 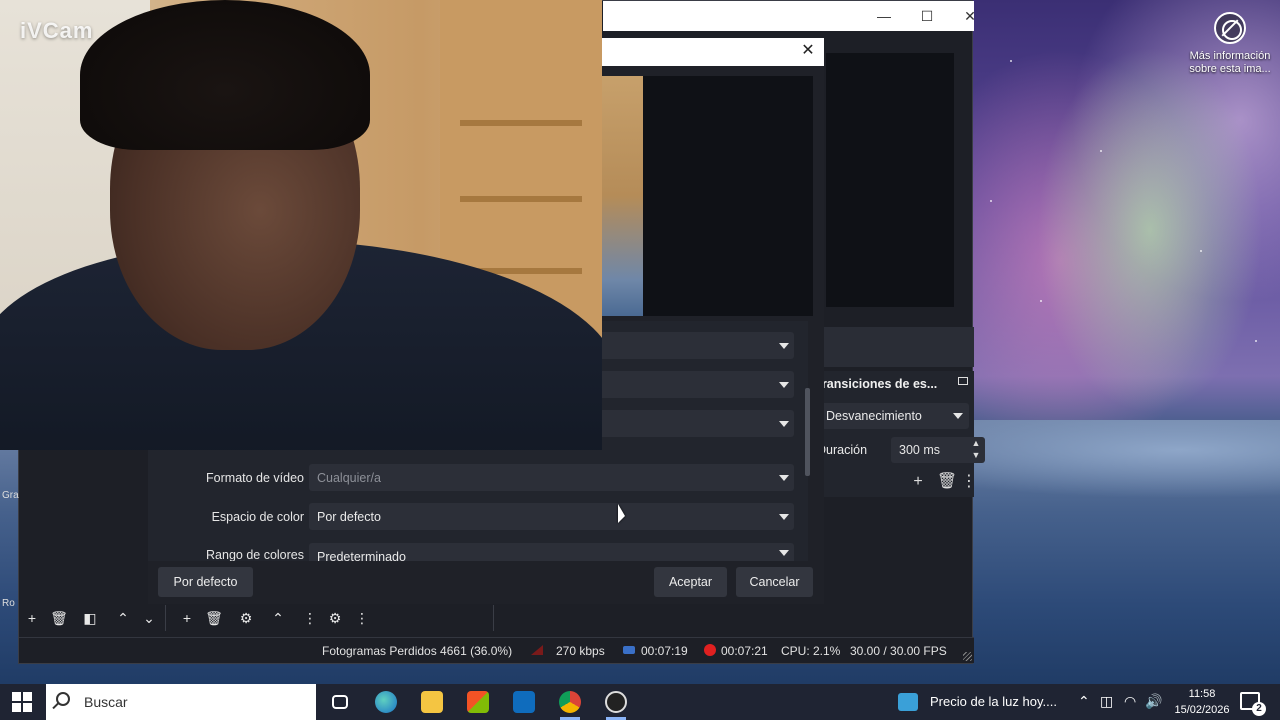 What do you see at coordinates (123, 618) in the screenshot?
I see `move-scene-up-button: ⌃` at bounding box center [123, 618].